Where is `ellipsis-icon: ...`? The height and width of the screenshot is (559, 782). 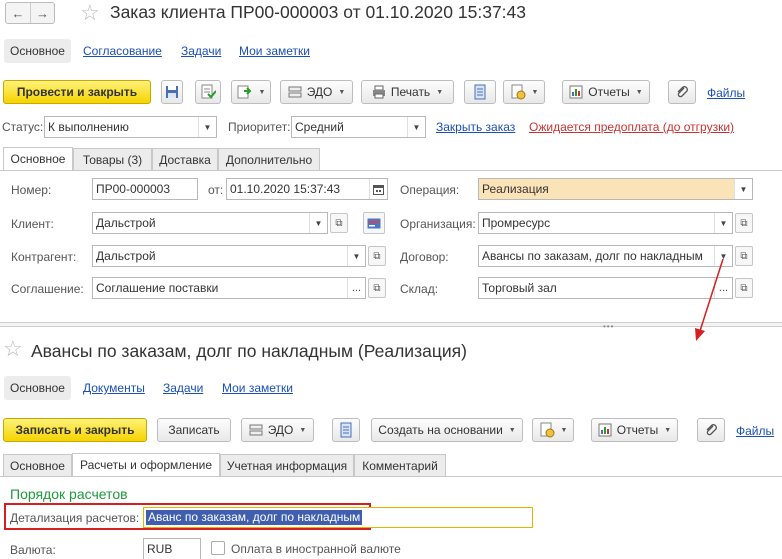
ellipsis-icon: ... is located at coordinates (356, 288).